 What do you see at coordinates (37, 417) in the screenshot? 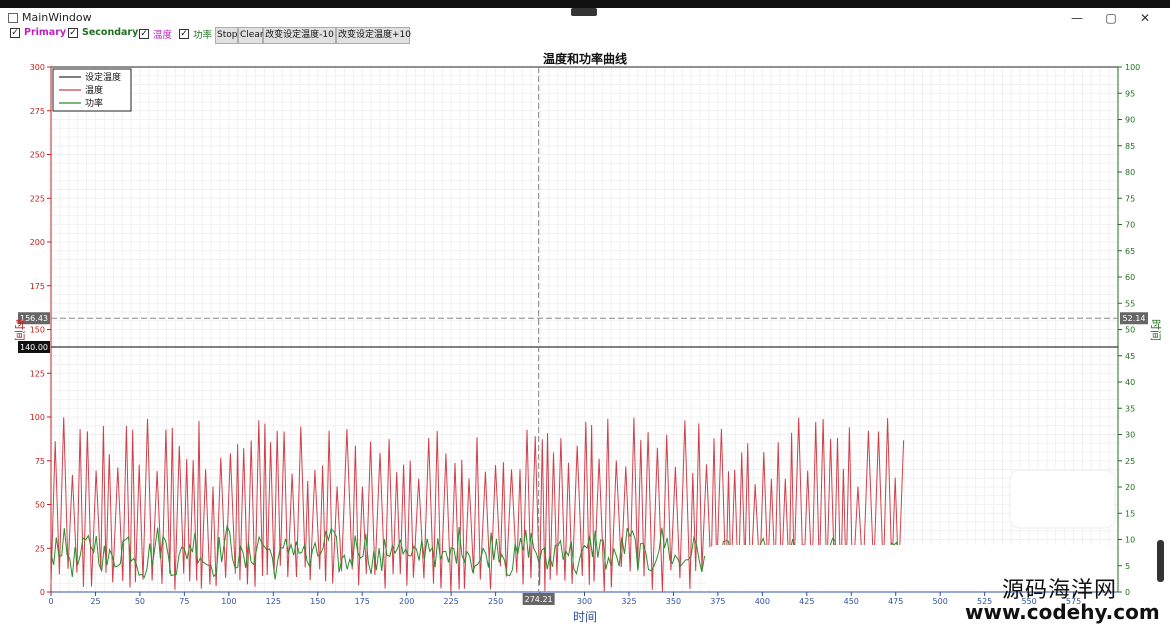
I see `y-left-tick-label: 100` at bounding box center [37, 417].